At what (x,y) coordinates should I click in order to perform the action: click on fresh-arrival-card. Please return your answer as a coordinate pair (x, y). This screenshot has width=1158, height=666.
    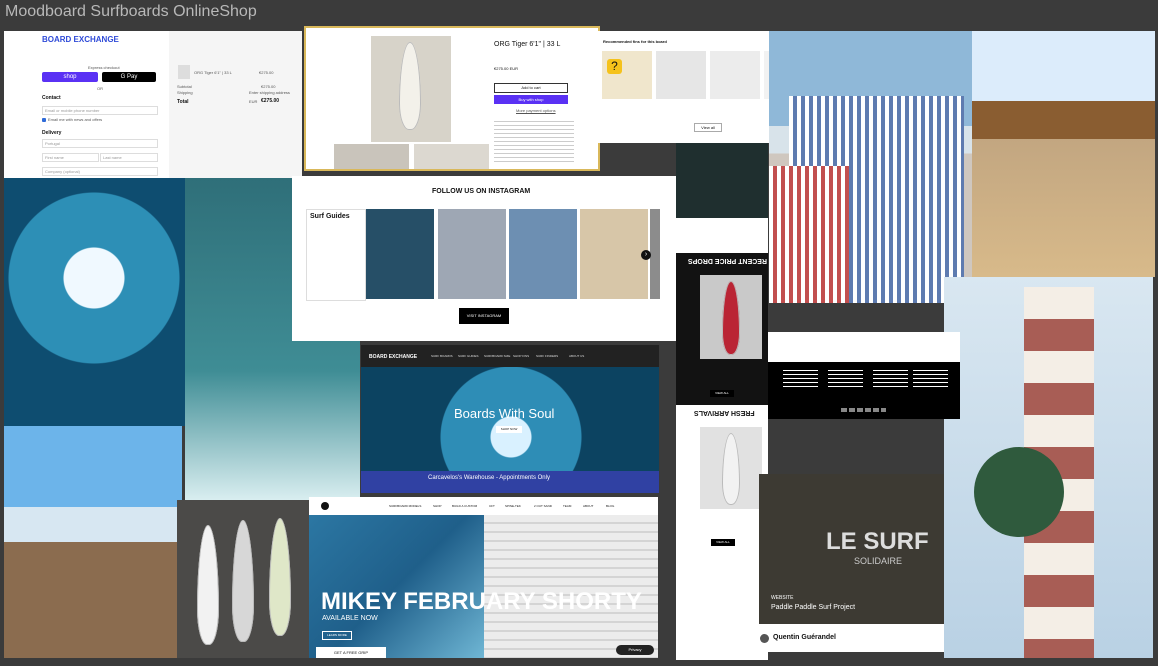
    Looking at the image, I should click on (731, 468).